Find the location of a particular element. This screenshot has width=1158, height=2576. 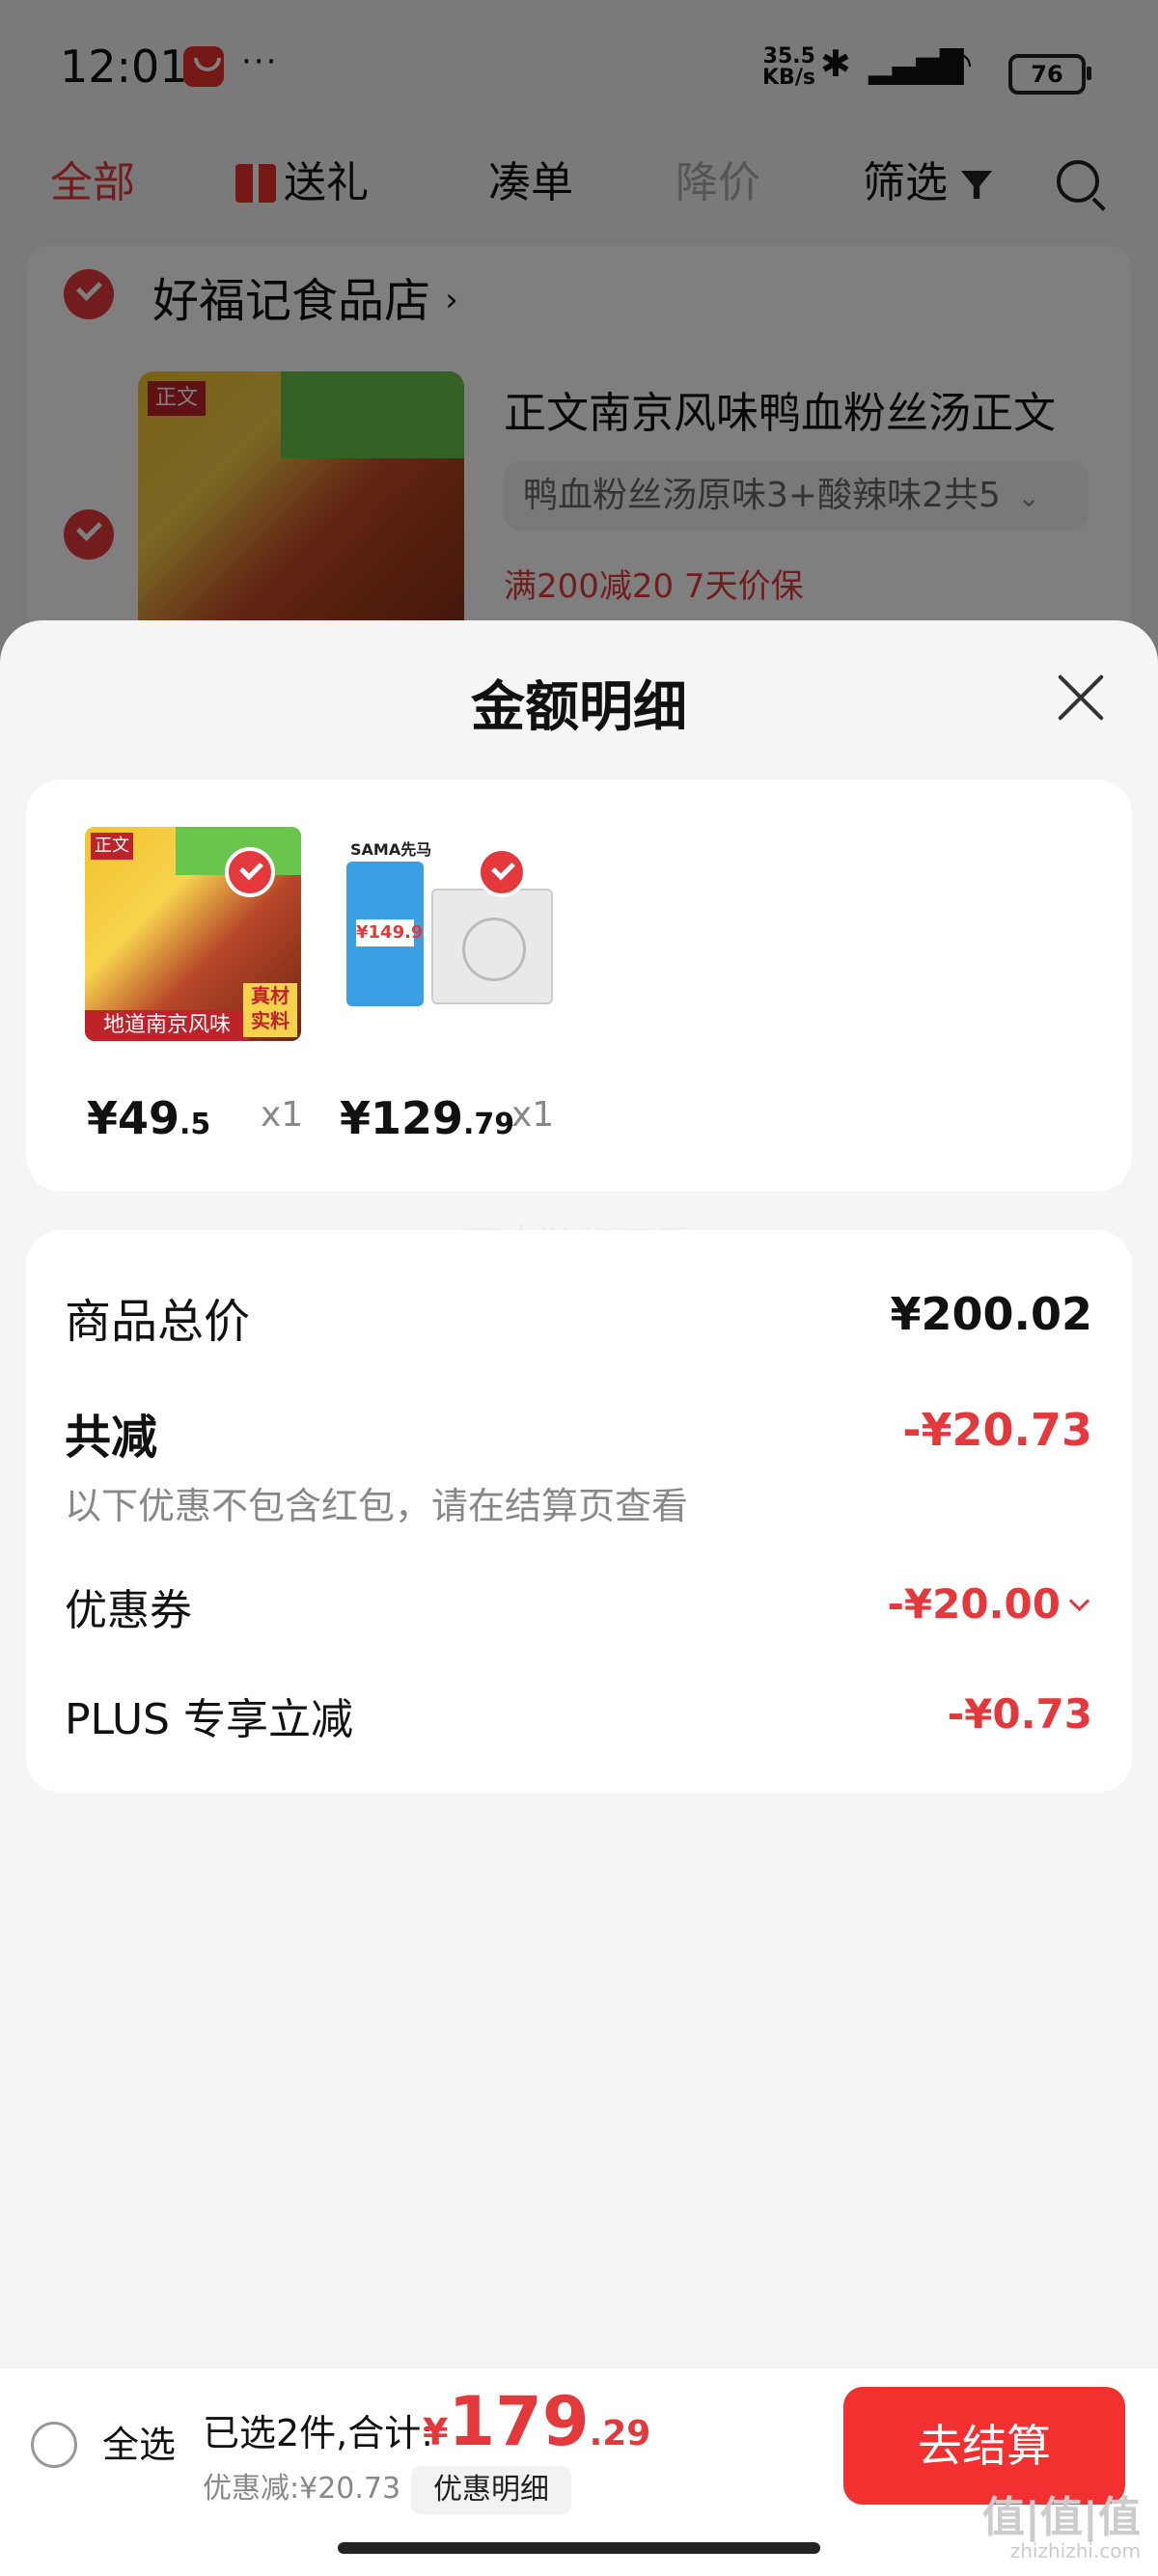

site-watermark-sub: zhizhizhi.com is located at coordinates (1075, 2550).